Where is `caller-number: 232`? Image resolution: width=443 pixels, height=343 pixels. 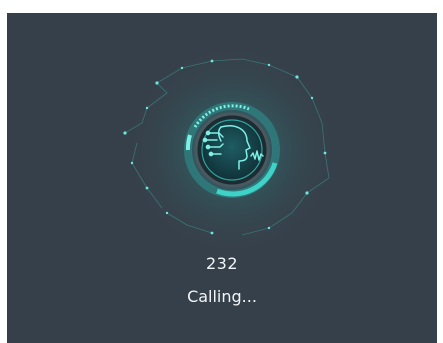
caller-number: 232 is located at coordinates (222, 263).